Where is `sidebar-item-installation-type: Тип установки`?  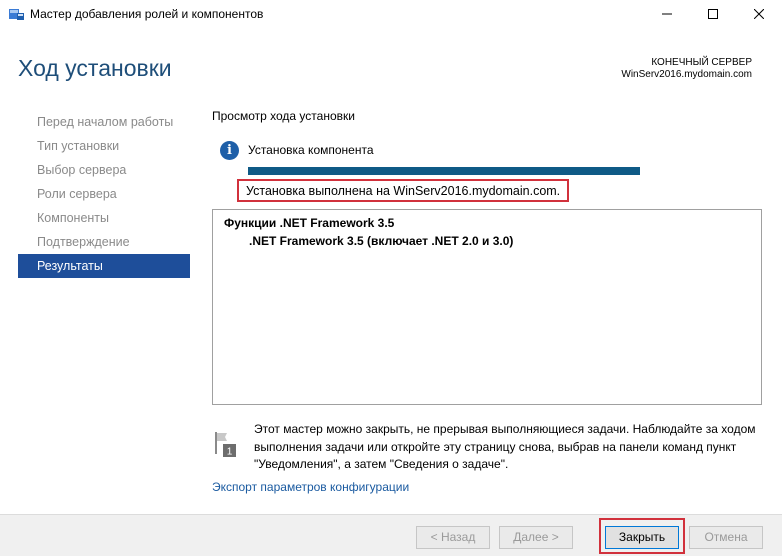
sidebar-item-installation-type: Тип установки is located at coordinates (78, 146).